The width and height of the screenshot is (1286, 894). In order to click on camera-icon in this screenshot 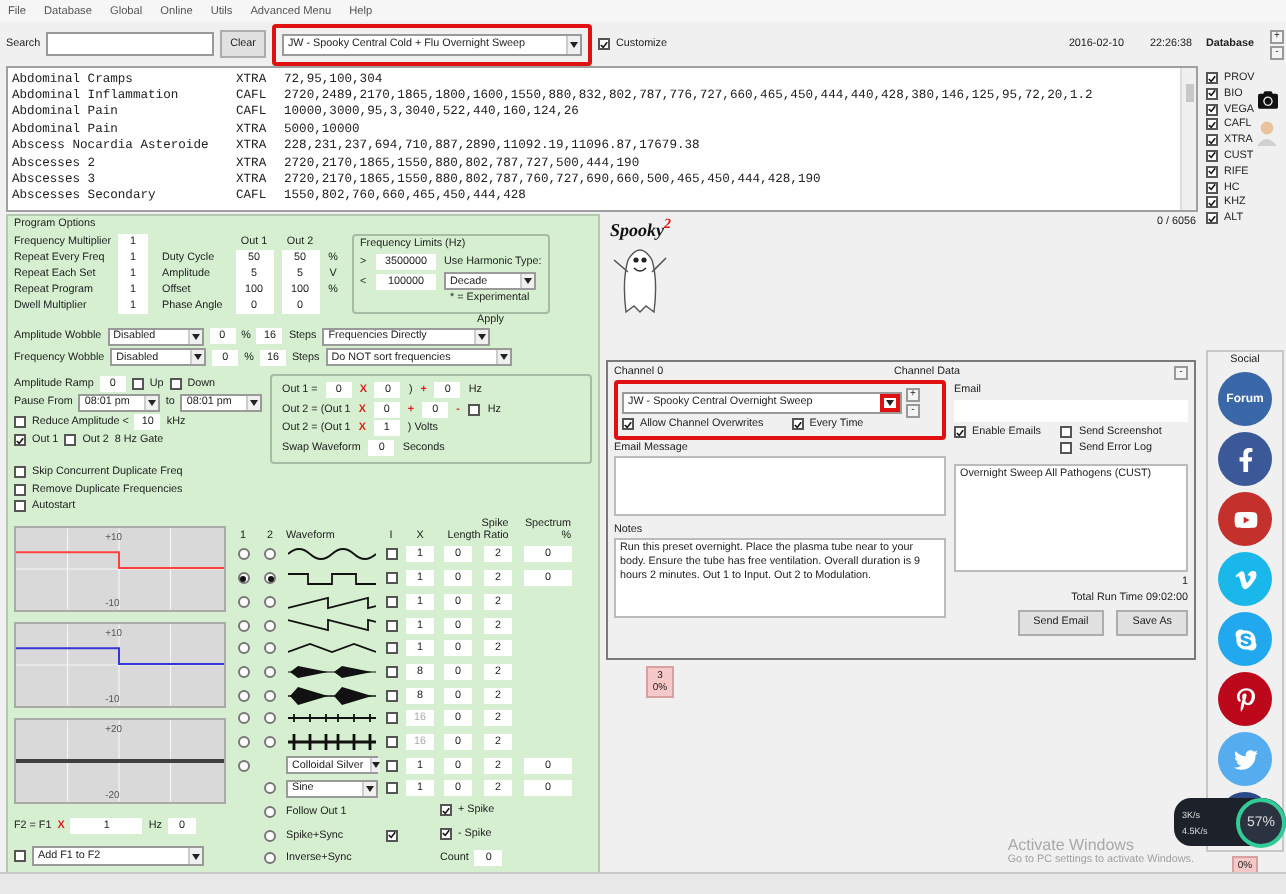, I will do `click(1267, 100)`.